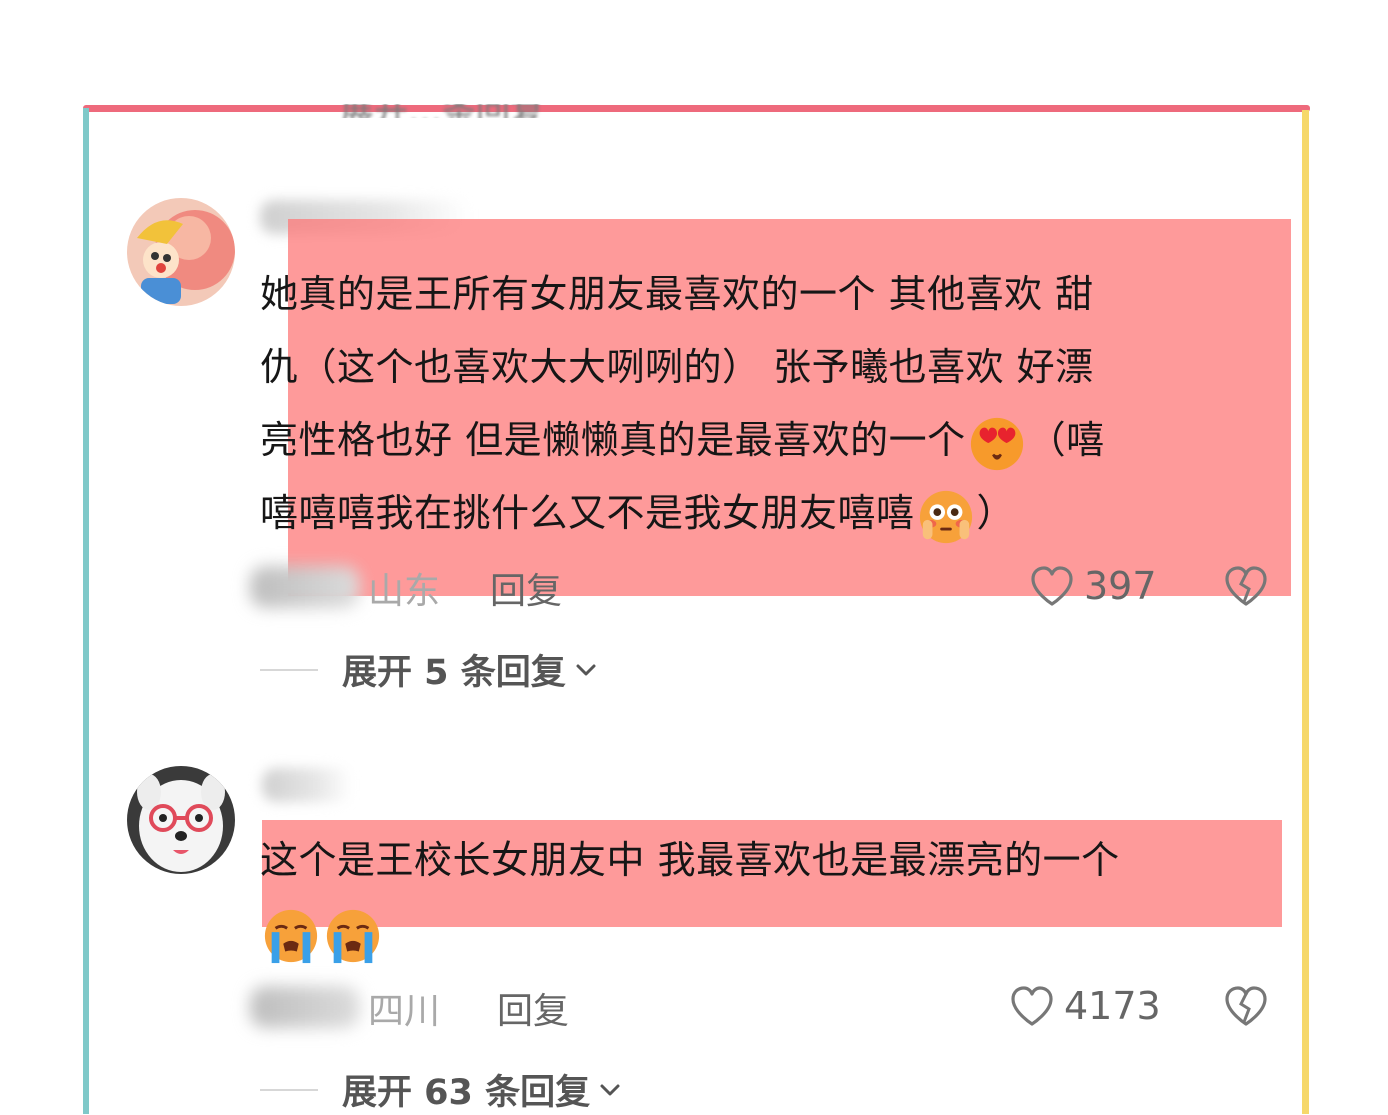  What do you see at coordinates (770, 1007) in the screenshot?
I see `comment-meta-2: 四川 回复 4173` at bounding box center [770, 1007].